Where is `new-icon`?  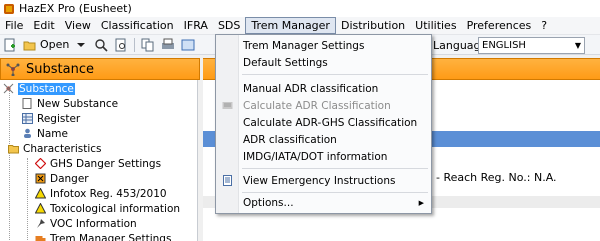 new-icon is located at coordinates (10, 45).